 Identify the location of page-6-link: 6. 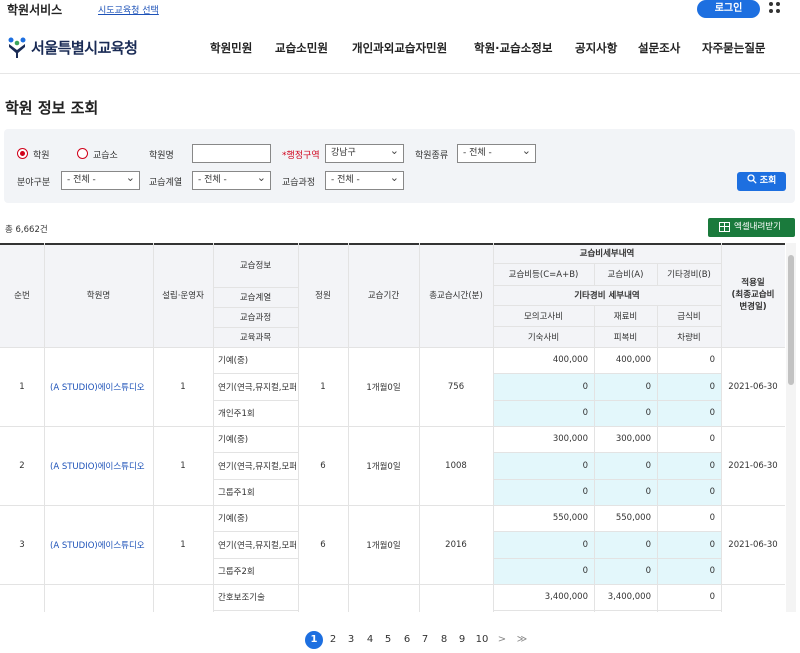
(407, 640).